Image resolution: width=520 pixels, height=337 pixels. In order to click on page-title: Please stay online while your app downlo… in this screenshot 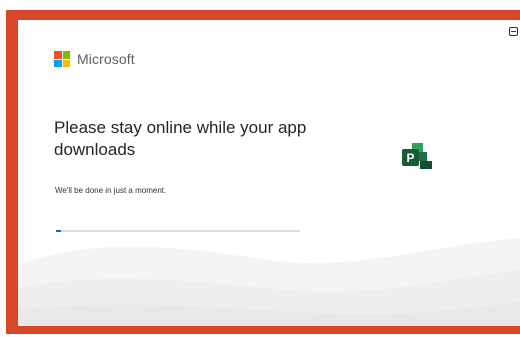, I will do `click(180, 138)`.